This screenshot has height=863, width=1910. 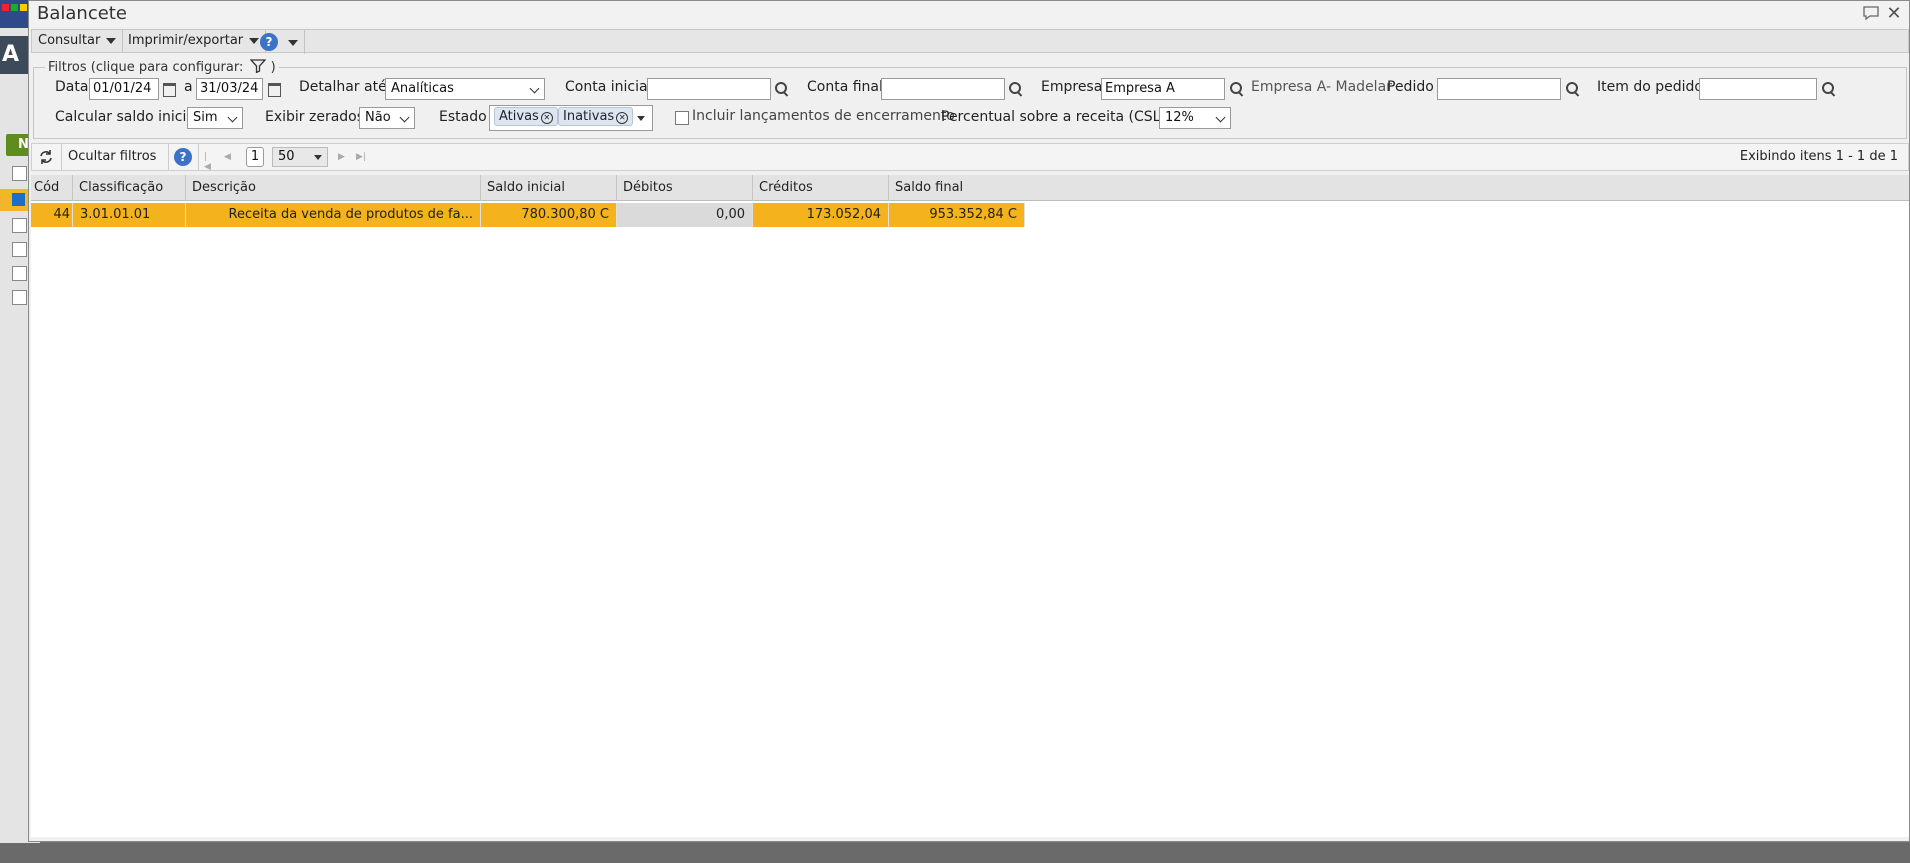 I want to click on cell-creditos: 173.052,04, so click(x=821, y=215).